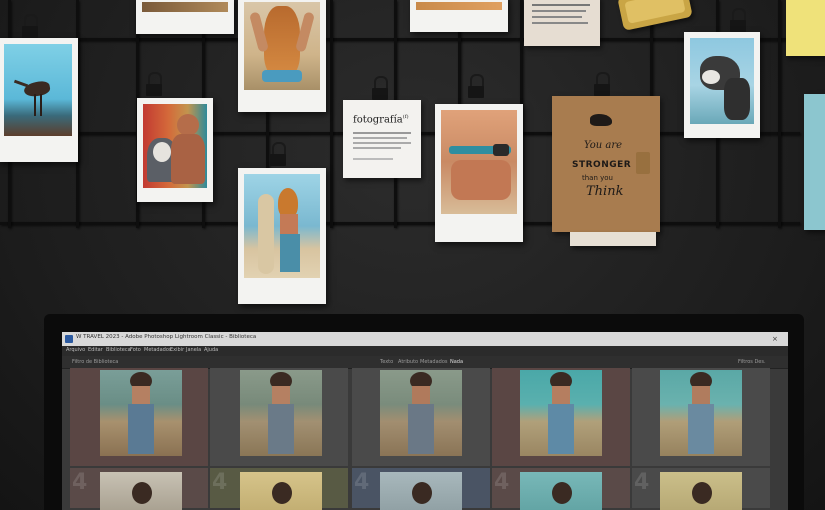  What do you see at coordinates (602, 165) in the screenshot?
I see `kraft-line-2: STRONGER` at bounding box center [602, 165].